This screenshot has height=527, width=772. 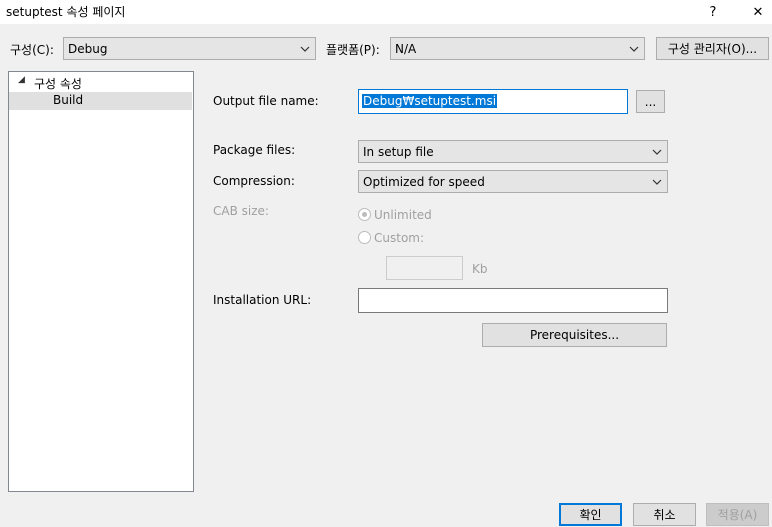 What do you see at coordinates (364, 214) in the screenshot?
I see `unlimited-radio` at bounding box center [364, 214].